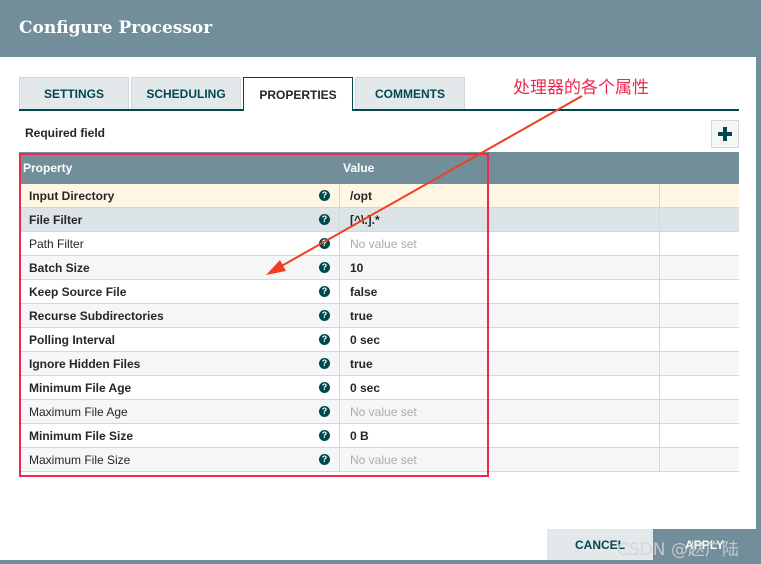  I want to click on property-value: 0 B, so click(359, 436).